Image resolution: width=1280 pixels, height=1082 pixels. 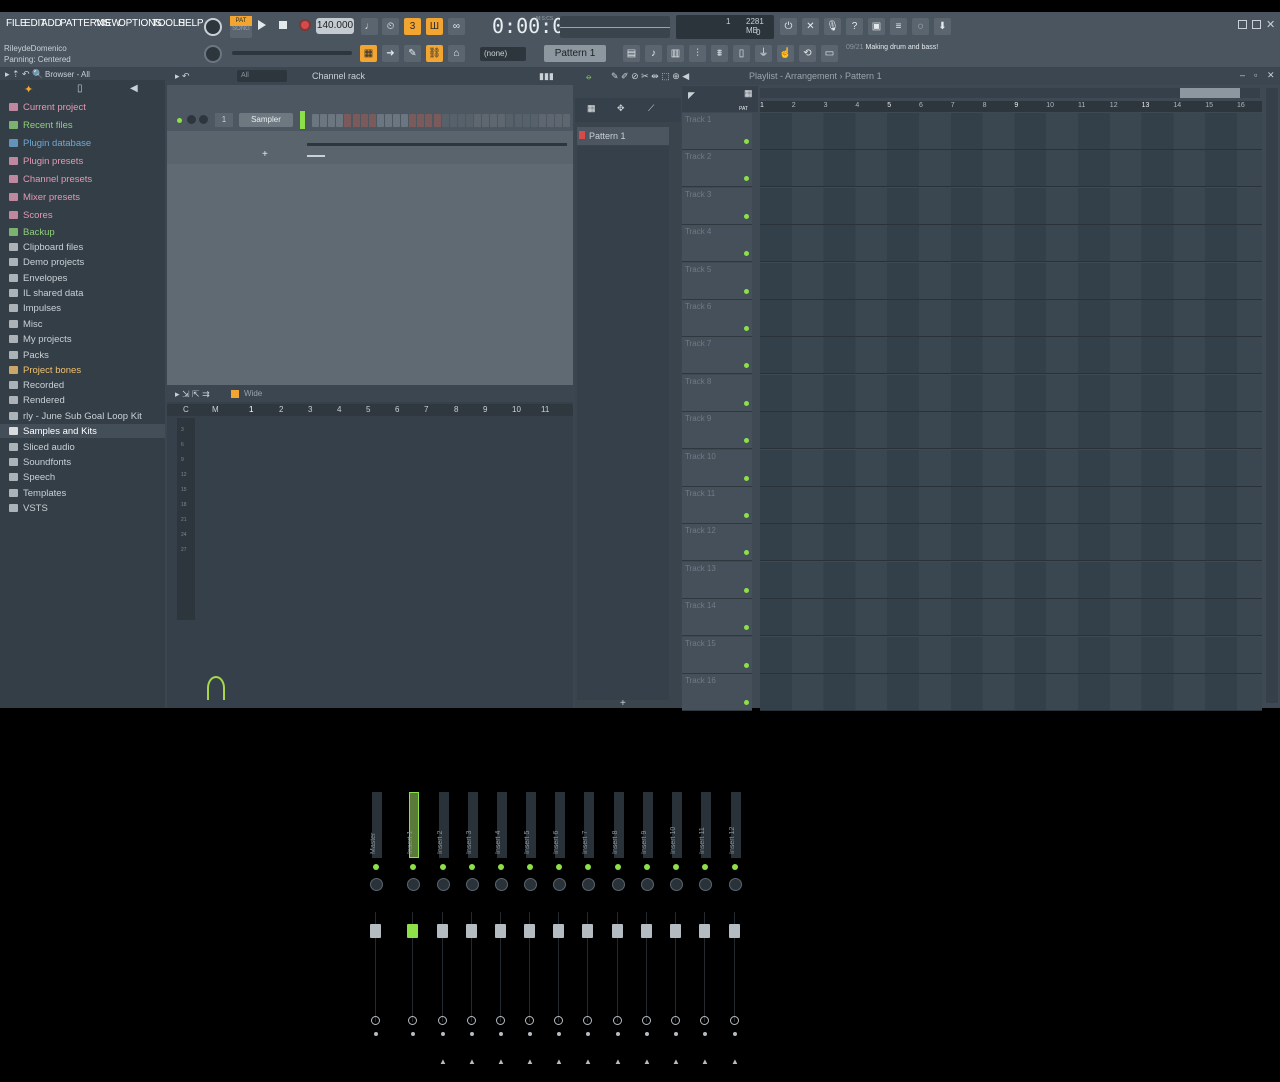 What do you see at coordinates (437, 144) in the screenshot?
I see `channel-scrollbar` at bounding box center [437, 144].